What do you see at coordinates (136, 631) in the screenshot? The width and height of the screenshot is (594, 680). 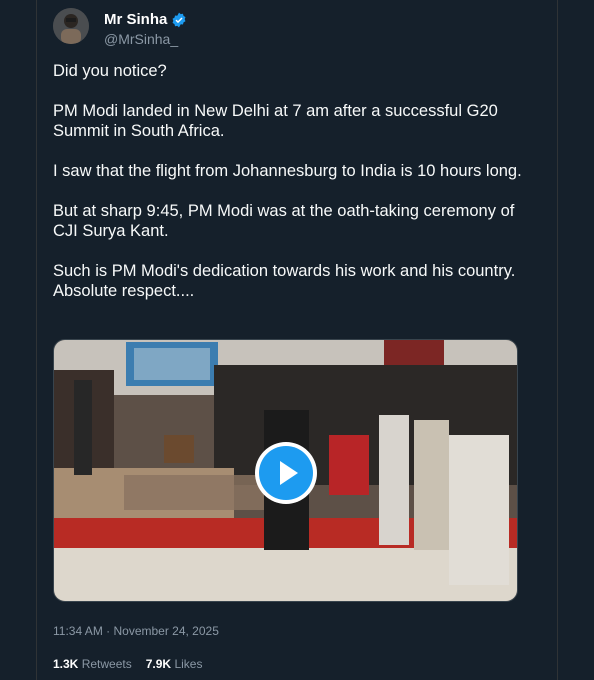 I see `tweet-timestamp: 11:34 AM · November 24, 2025` at bounding box center [136, 631].